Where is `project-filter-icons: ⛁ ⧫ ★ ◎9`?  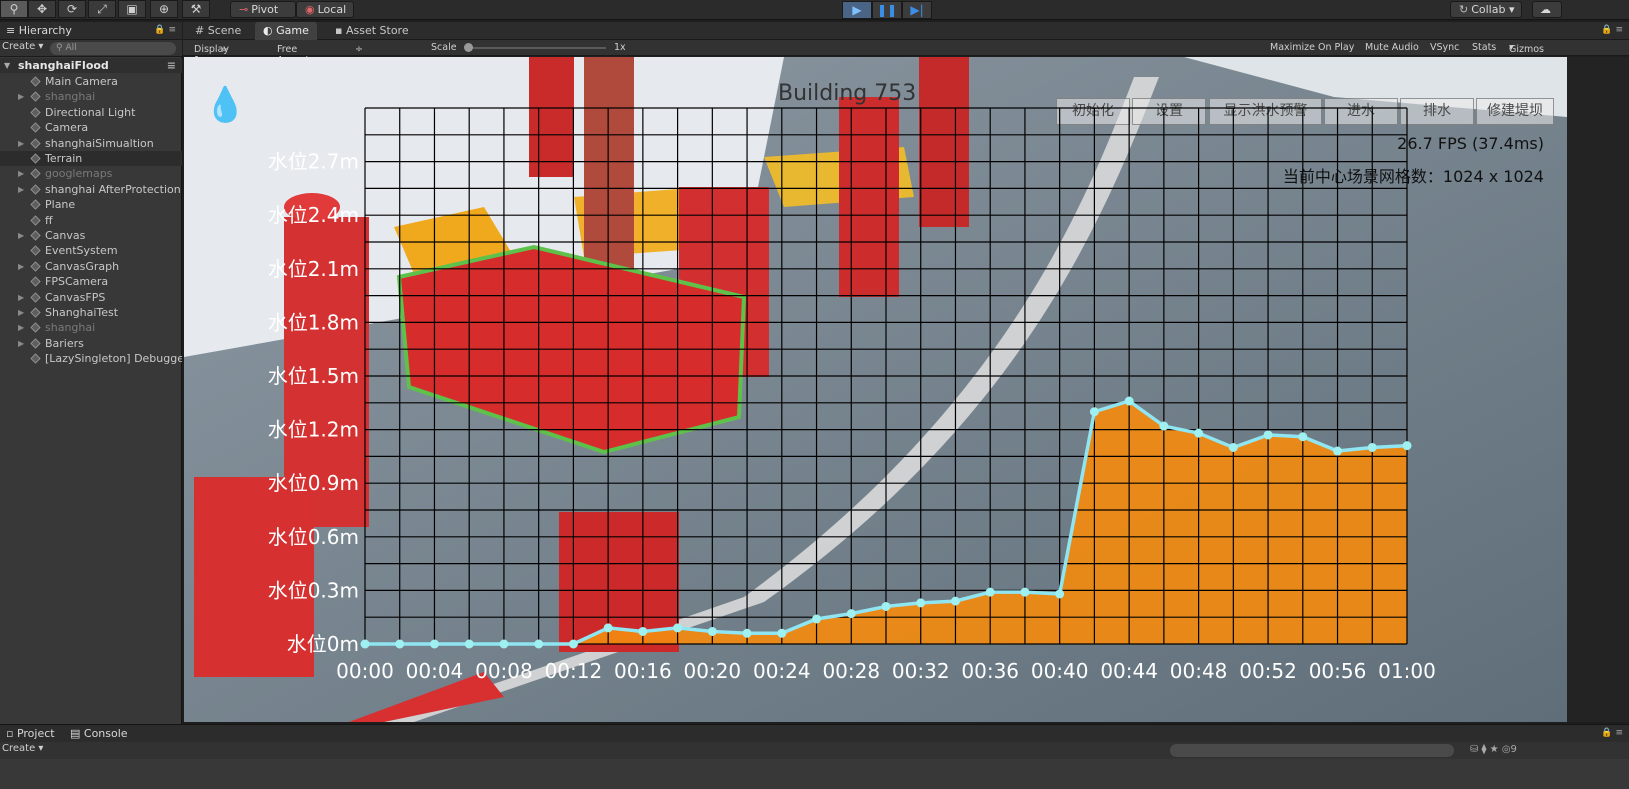 project-filter-icons: ⛁ ⧫ ★ ◎9 is located at coordinates (1493, 749).